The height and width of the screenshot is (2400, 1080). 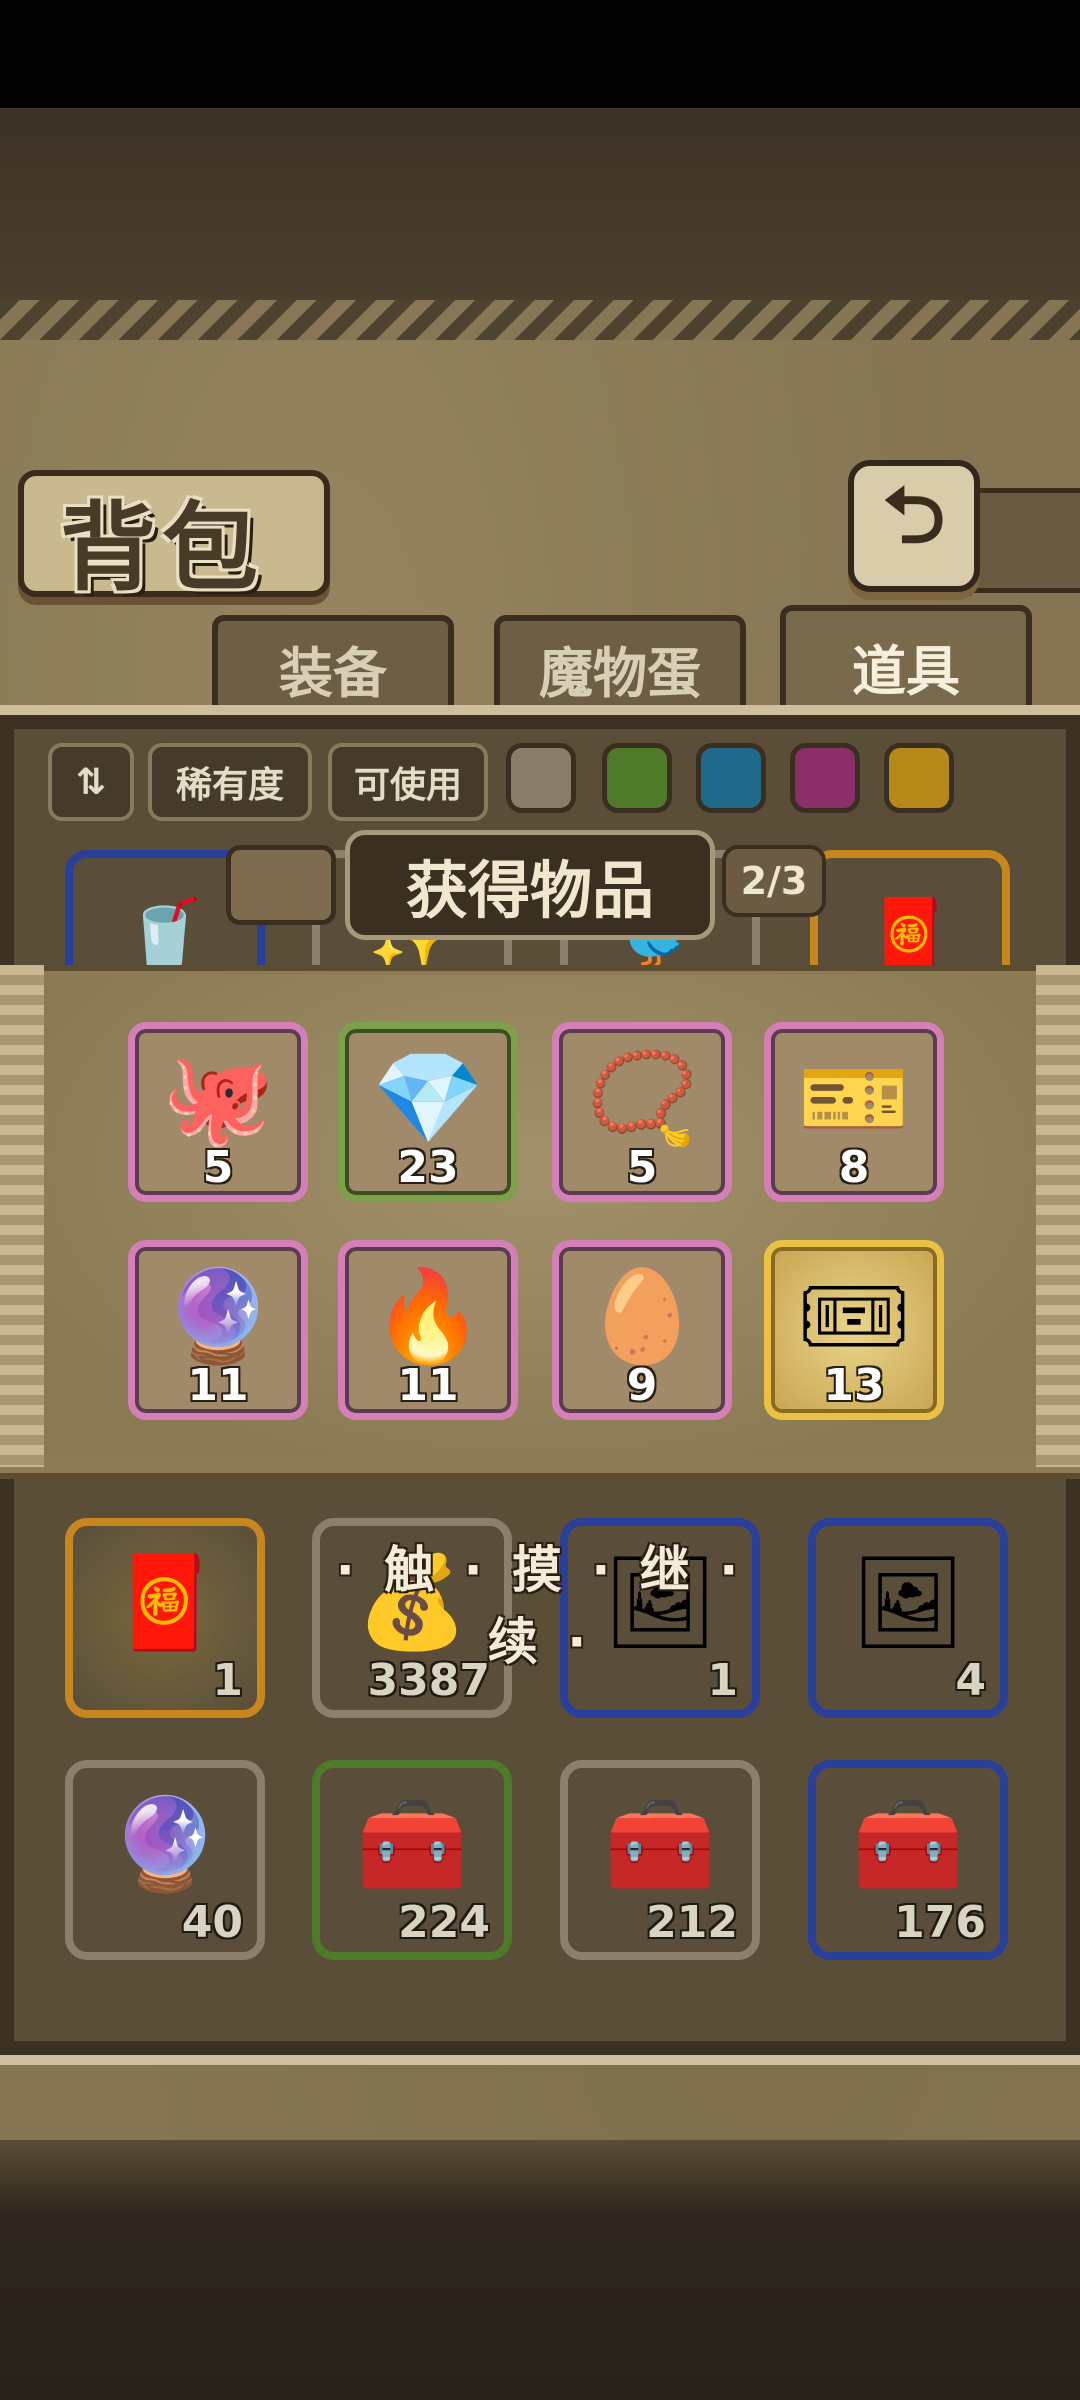 What do you see at coordinates (218, 1098) in the screenshot?
I see `tentacle-monster-icon: 🐙` at bounding box center [218, 1098].